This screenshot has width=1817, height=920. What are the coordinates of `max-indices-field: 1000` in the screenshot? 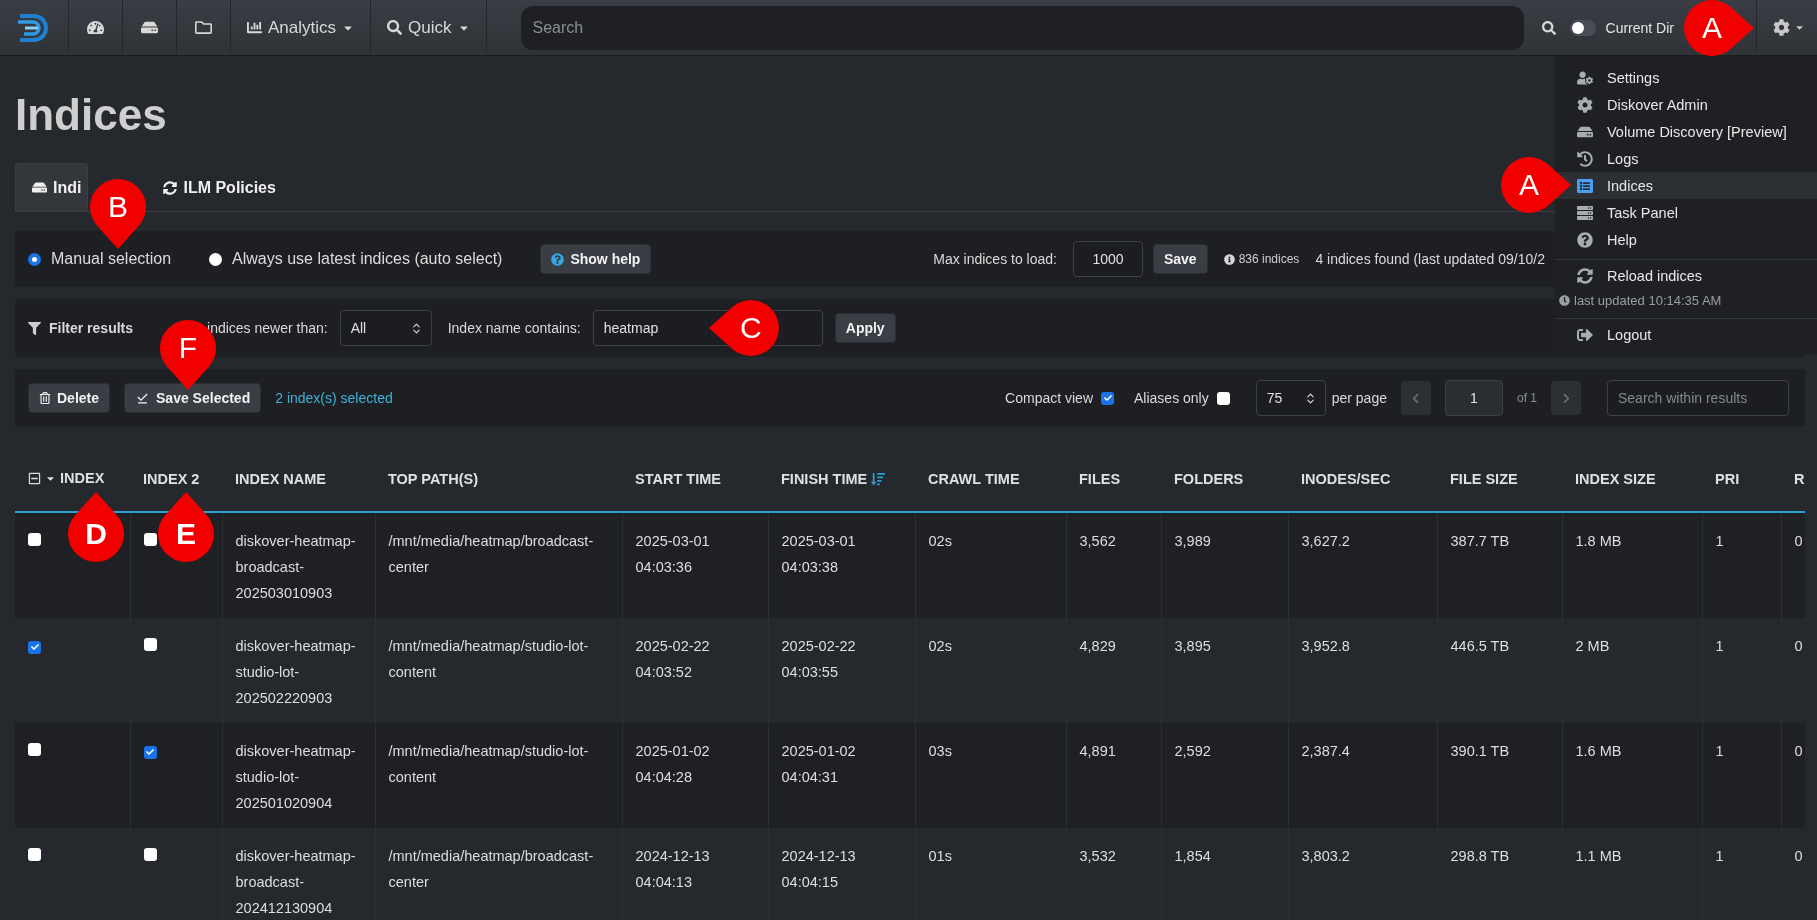 It's located at (1107, 259).